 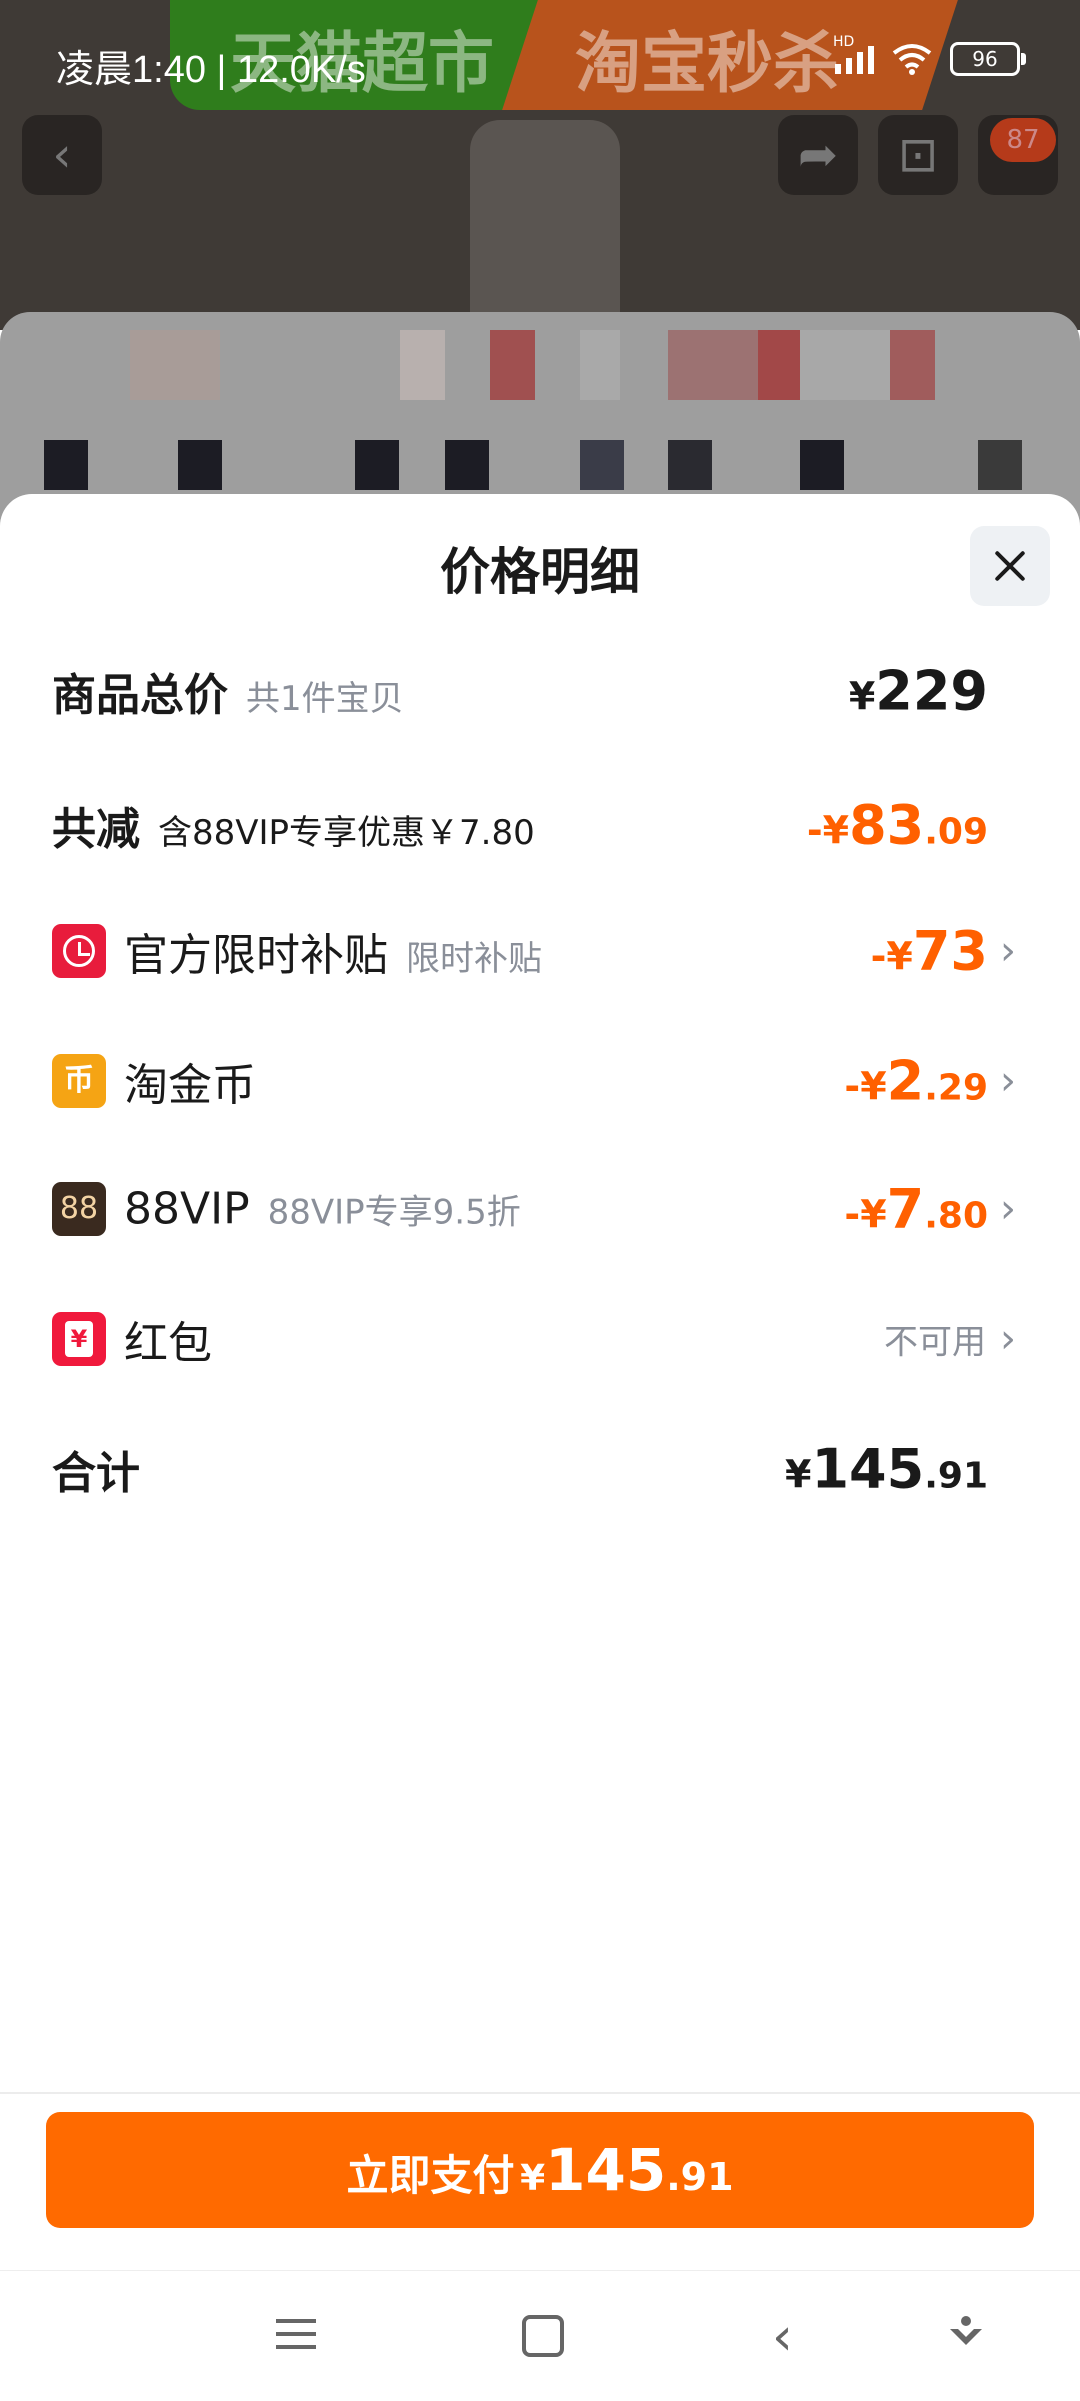 I want to click on row-price: -¥83.09, so click(x=897, y=825).